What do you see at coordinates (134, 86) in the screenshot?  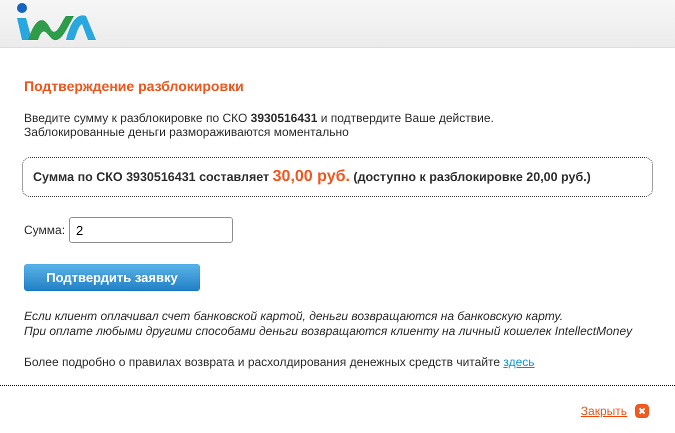 I see `dialog-title: Подтверждение разблокировки` at bounding box center [134, 86].